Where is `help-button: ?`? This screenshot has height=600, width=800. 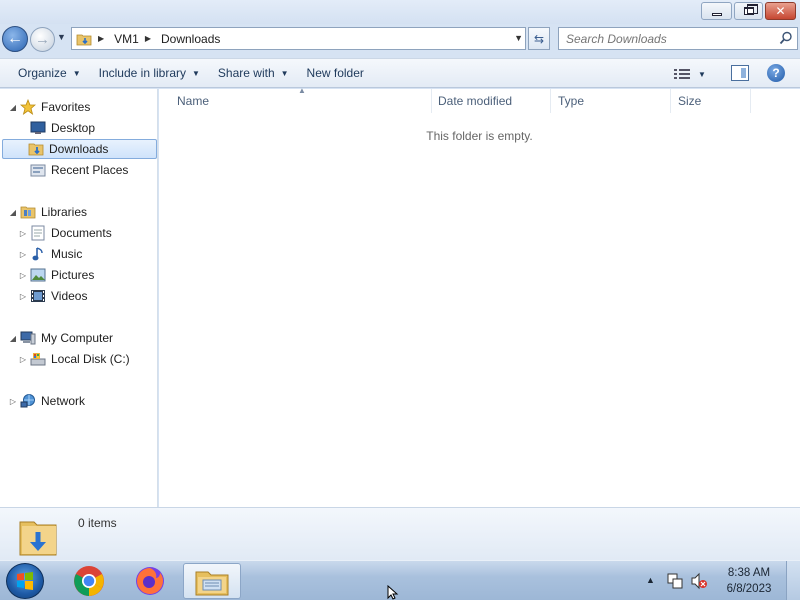
help-button: ? is located at coordinates (776, 73).